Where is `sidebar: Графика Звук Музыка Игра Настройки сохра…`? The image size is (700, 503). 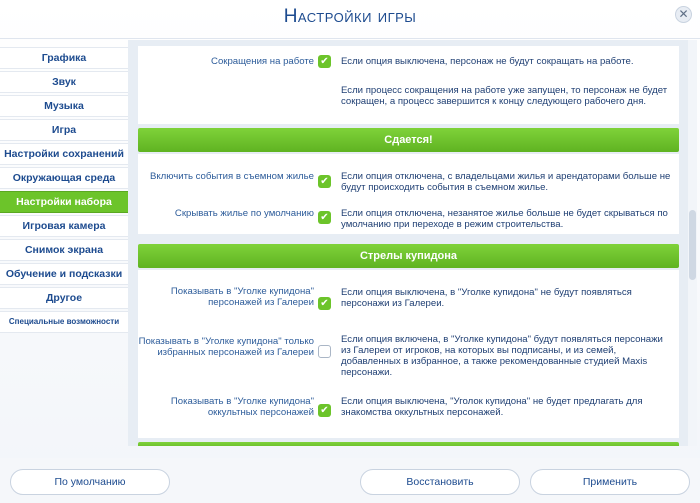 sidebar: Графика Звук Музыка Игра Настройки сохра… is located at coordinates (64, 191).